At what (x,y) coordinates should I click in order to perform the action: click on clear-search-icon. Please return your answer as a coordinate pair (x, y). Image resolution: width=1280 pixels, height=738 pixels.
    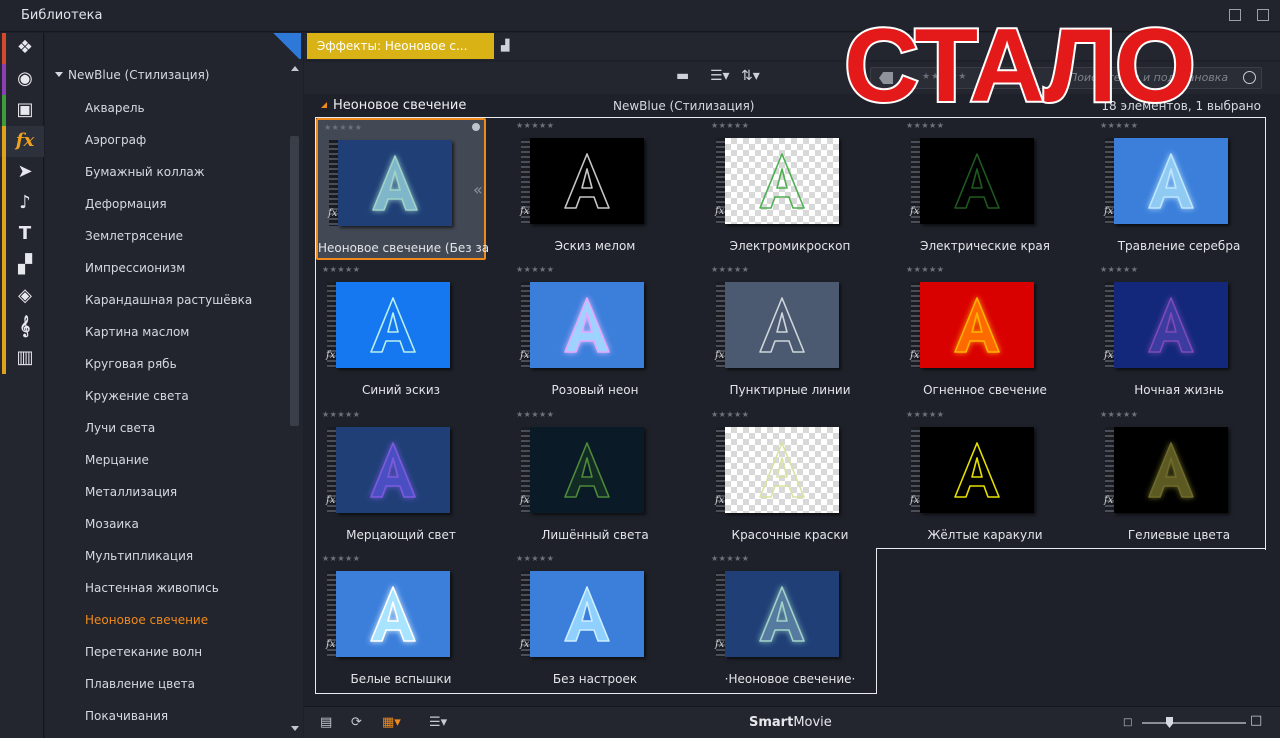
    Looking at the image, I should click on (1249, 77).